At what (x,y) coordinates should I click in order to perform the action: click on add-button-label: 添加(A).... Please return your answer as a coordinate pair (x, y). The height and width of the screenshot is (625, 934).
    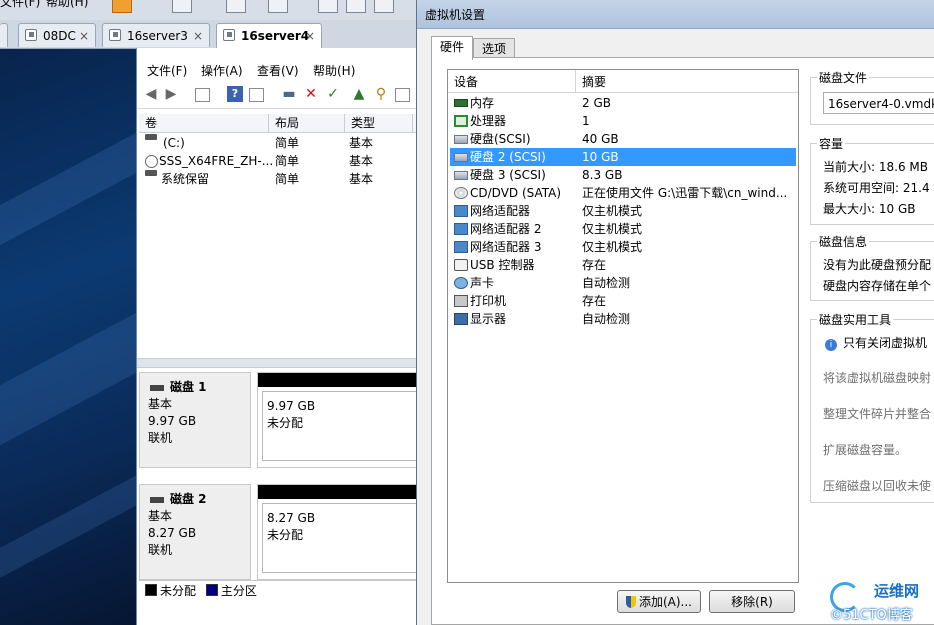
    Looking at the image, I should click on (665, 602).